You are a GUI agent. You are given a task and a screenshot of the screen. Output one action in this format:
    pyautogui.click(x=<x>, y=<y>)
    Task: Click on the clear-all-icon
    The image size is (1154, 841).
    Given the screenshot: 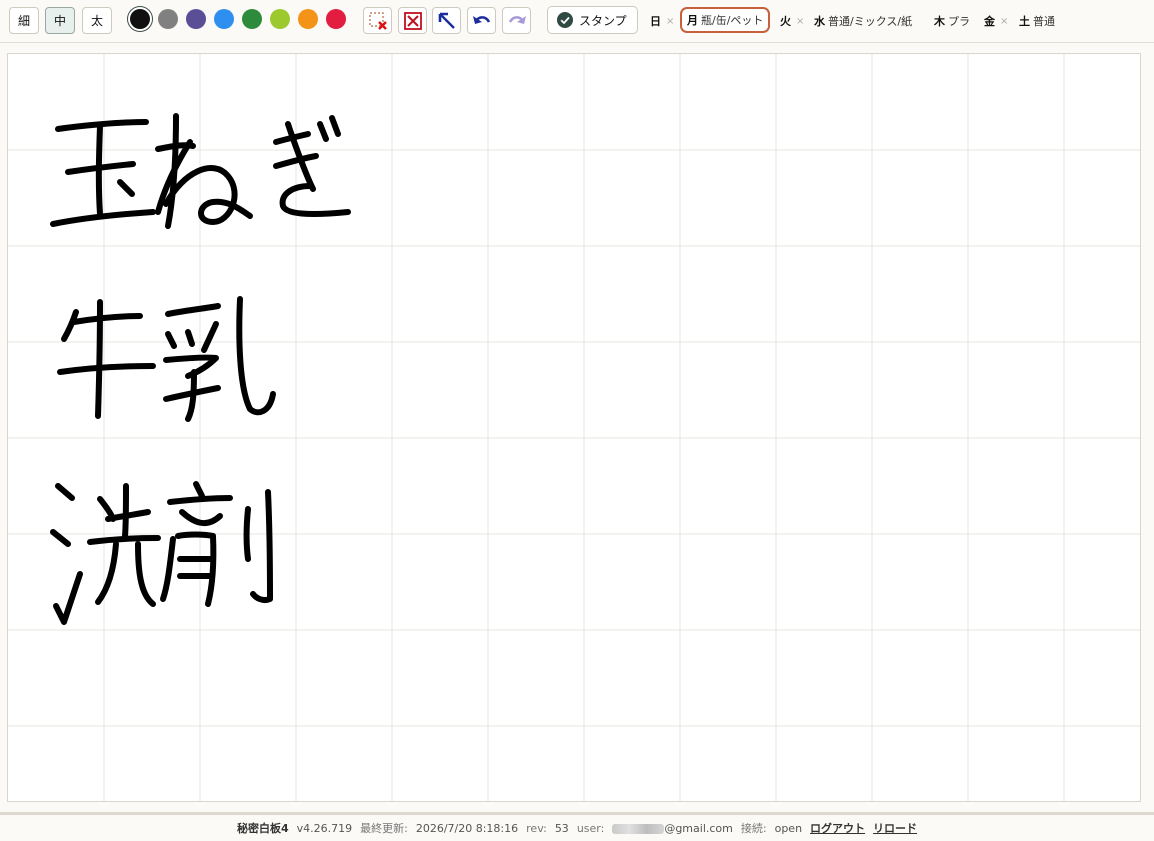 What is the action you would take?
    pyautogui.click(x=412, y=20)
    